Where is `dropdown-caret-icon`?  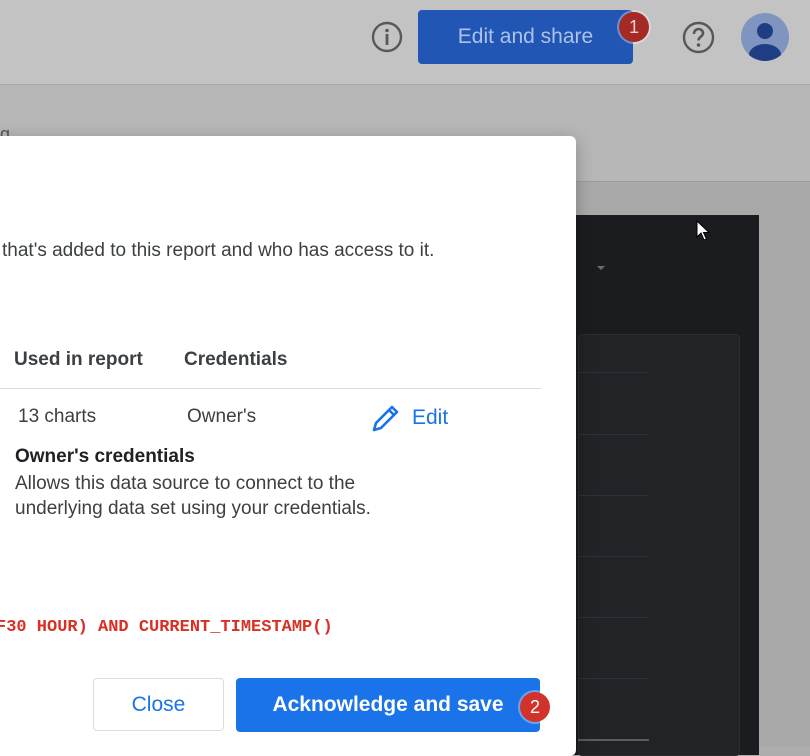 dropdown-caret-icon is located at coordinates (601, 268).